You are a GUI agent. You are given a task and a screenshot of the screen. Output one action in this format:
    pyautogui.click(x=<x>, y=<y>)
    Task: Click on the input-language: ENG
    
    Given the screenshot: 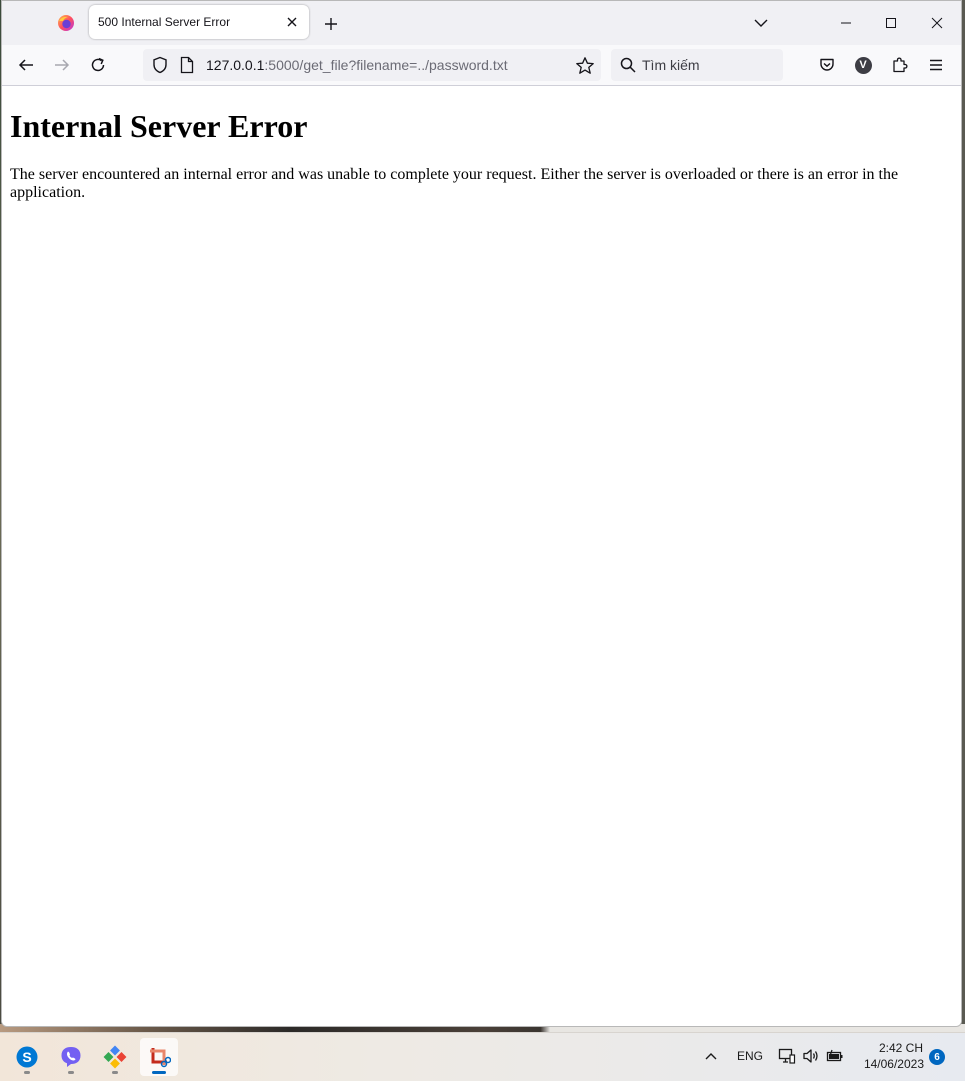 What is the action you would take?
    pyautogui.click(x=750, y=1056)
    